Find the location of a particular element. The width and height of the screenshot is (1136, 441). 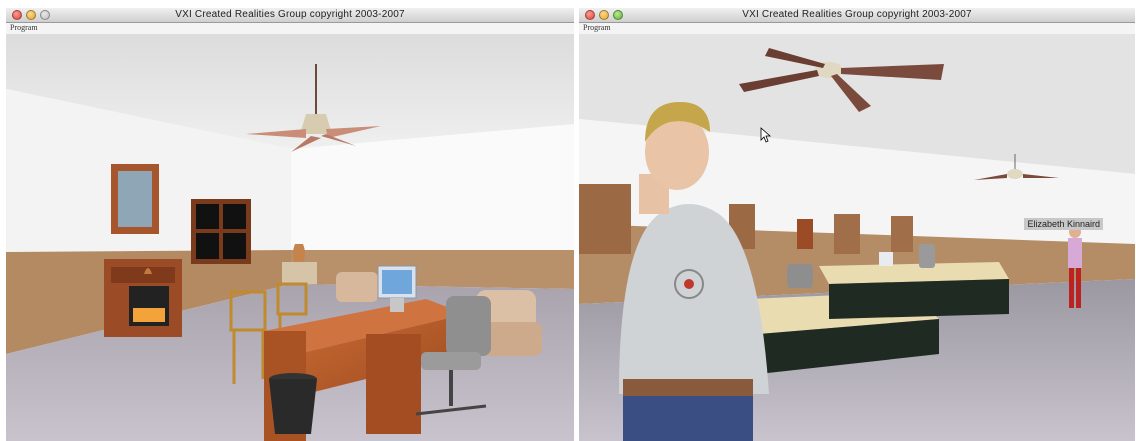

avatar-nameplate: Elizabeth Kinnaird is located at coordinates (1063, 224).